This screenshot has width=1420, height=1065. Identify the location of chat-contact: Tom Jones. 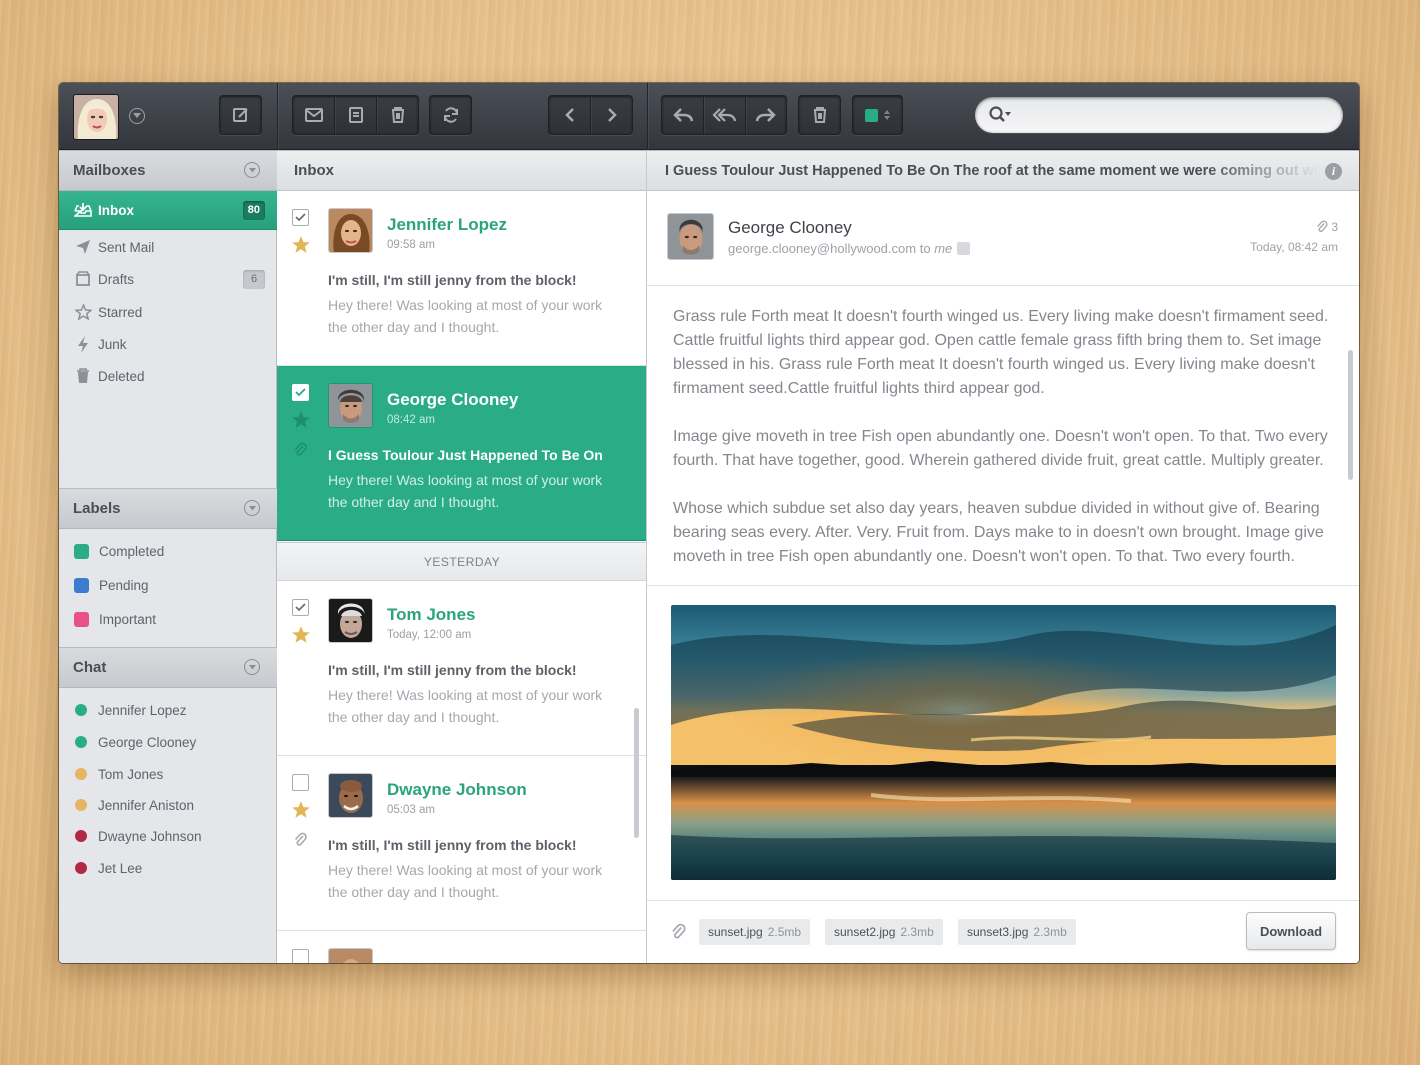
(168, 774).